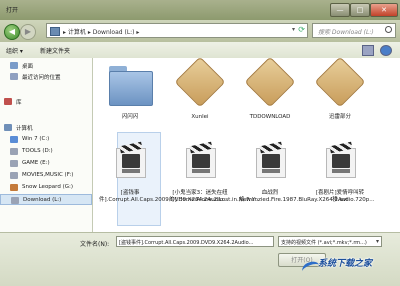  I want to click on nav-item-drive-e: GAME (E:), so click(46, 163).